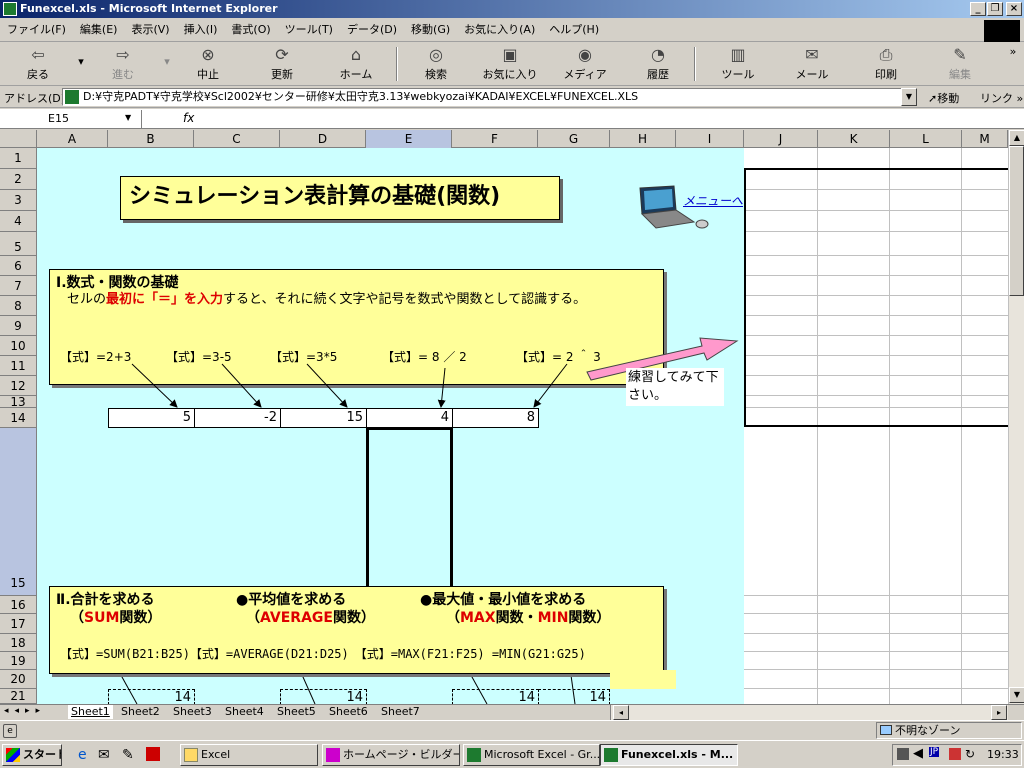 The height and width of the screenshot is (768, 1024). I want to click on tab-sheet1: Sheet1, so click(90, 712).